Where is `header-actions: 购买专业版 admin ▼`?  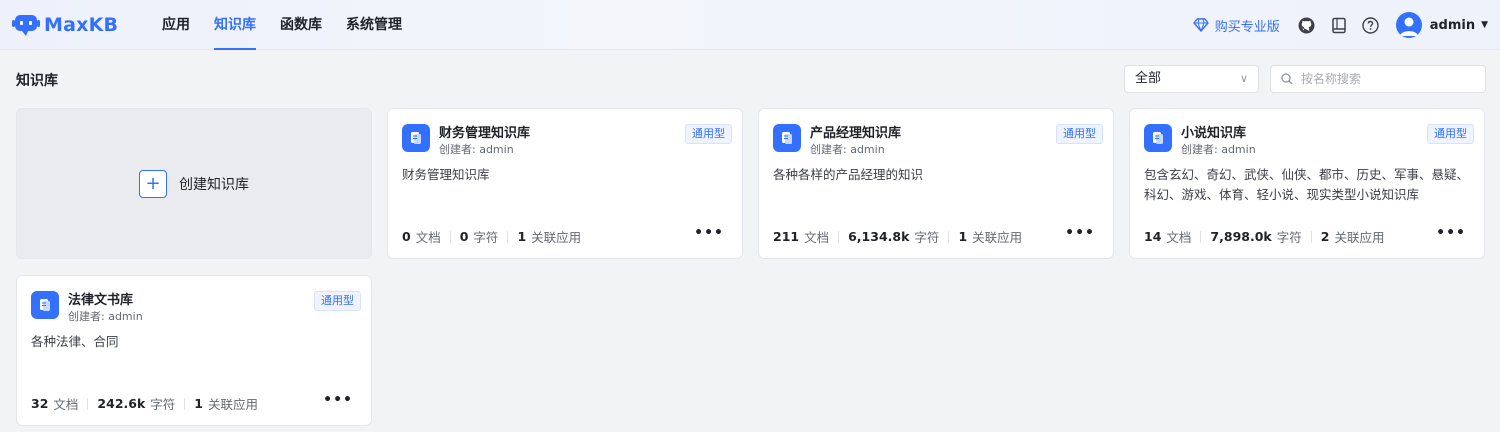
header-actions: 购买专业版 admin ▼ is located at coordinates (1340, 25).